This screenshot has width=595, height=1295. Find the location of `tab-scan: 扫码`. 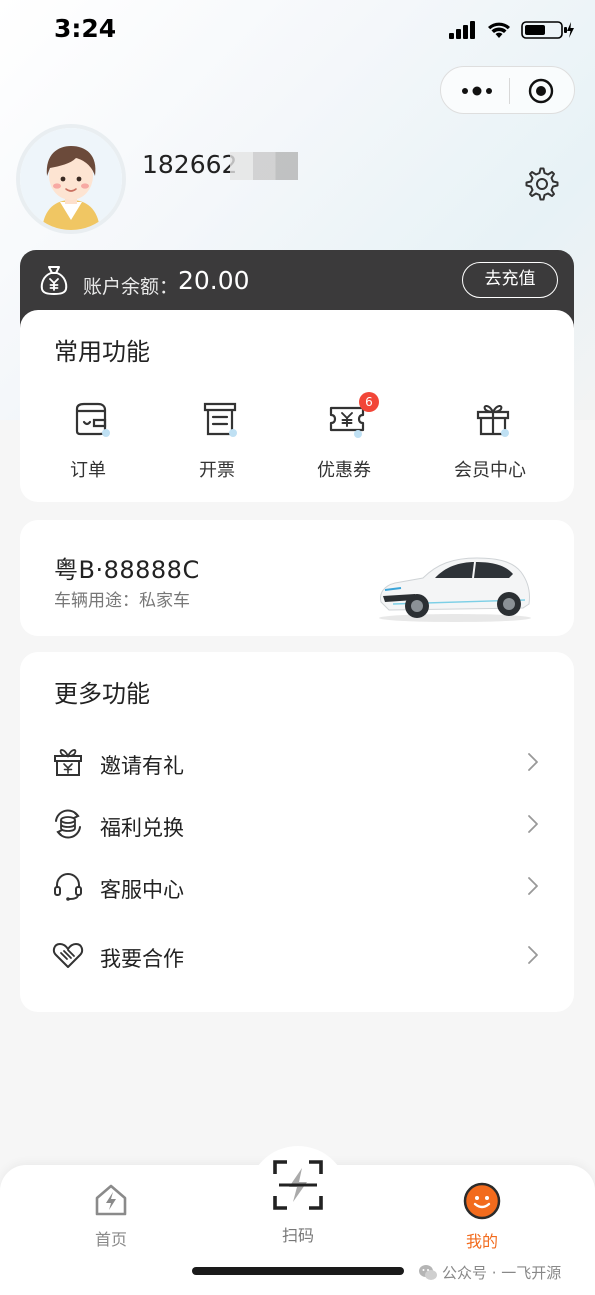

tab-scan: 扫码 is located at coordinates (298, 1202).